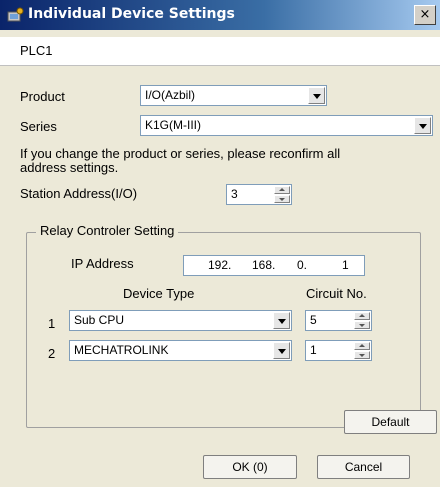  I want to click on device-type-value-1: Sub CPU, so click(99, 320).